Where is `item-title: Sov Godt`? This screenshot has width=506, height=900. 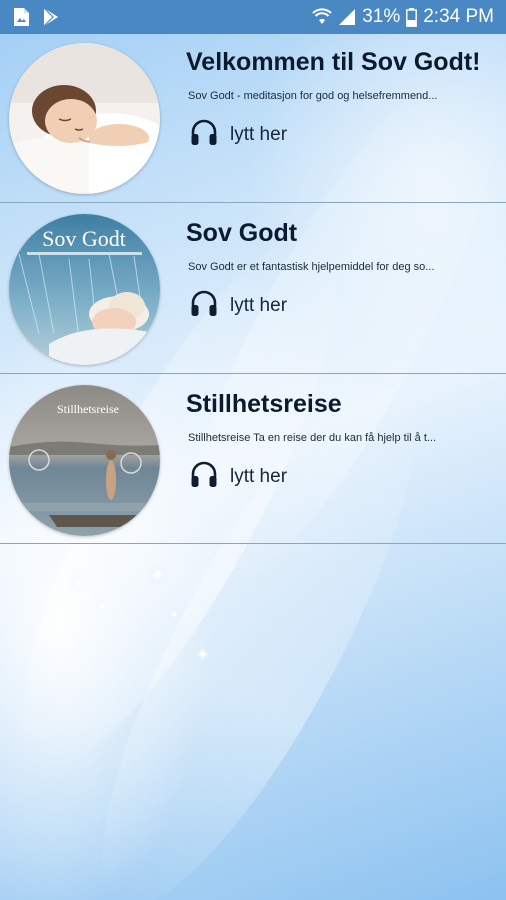
item-title: Sov Godt is located at coordinates (242, 233).